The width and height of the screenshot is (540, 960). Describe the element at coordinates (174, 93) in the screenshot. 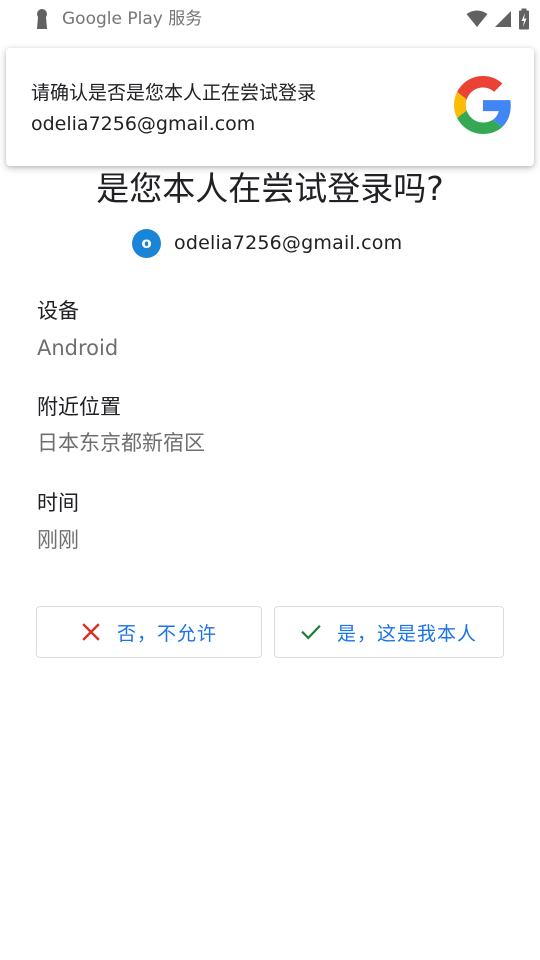

I see `notification-title: 请确认是否是您本人正在尝试登录` at that location.